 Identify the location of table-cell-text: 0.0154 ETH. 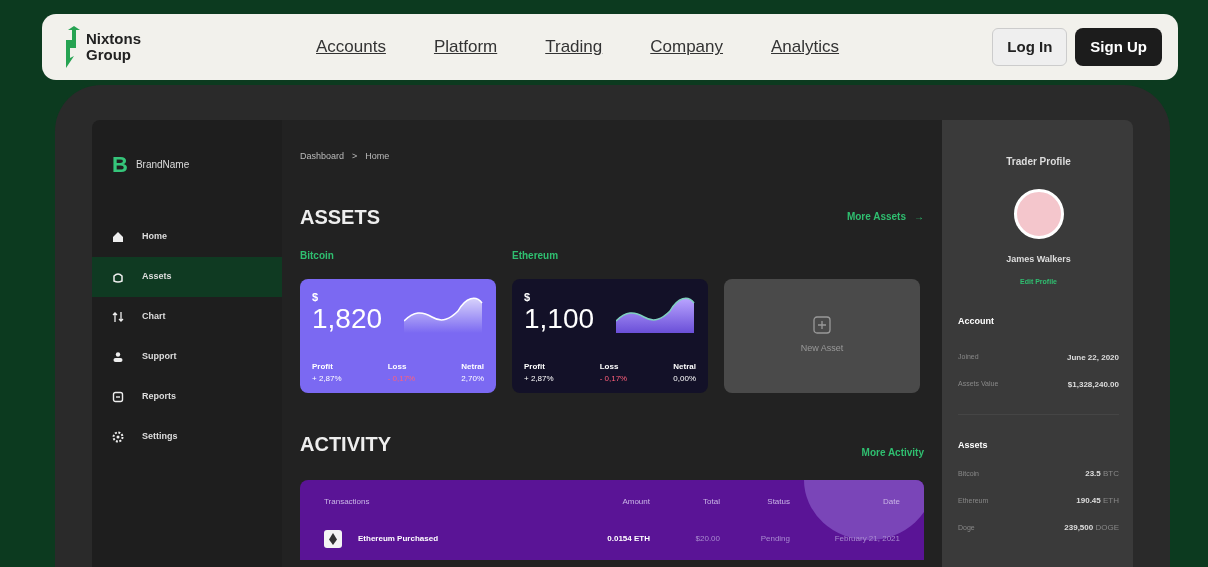
(628, 538).